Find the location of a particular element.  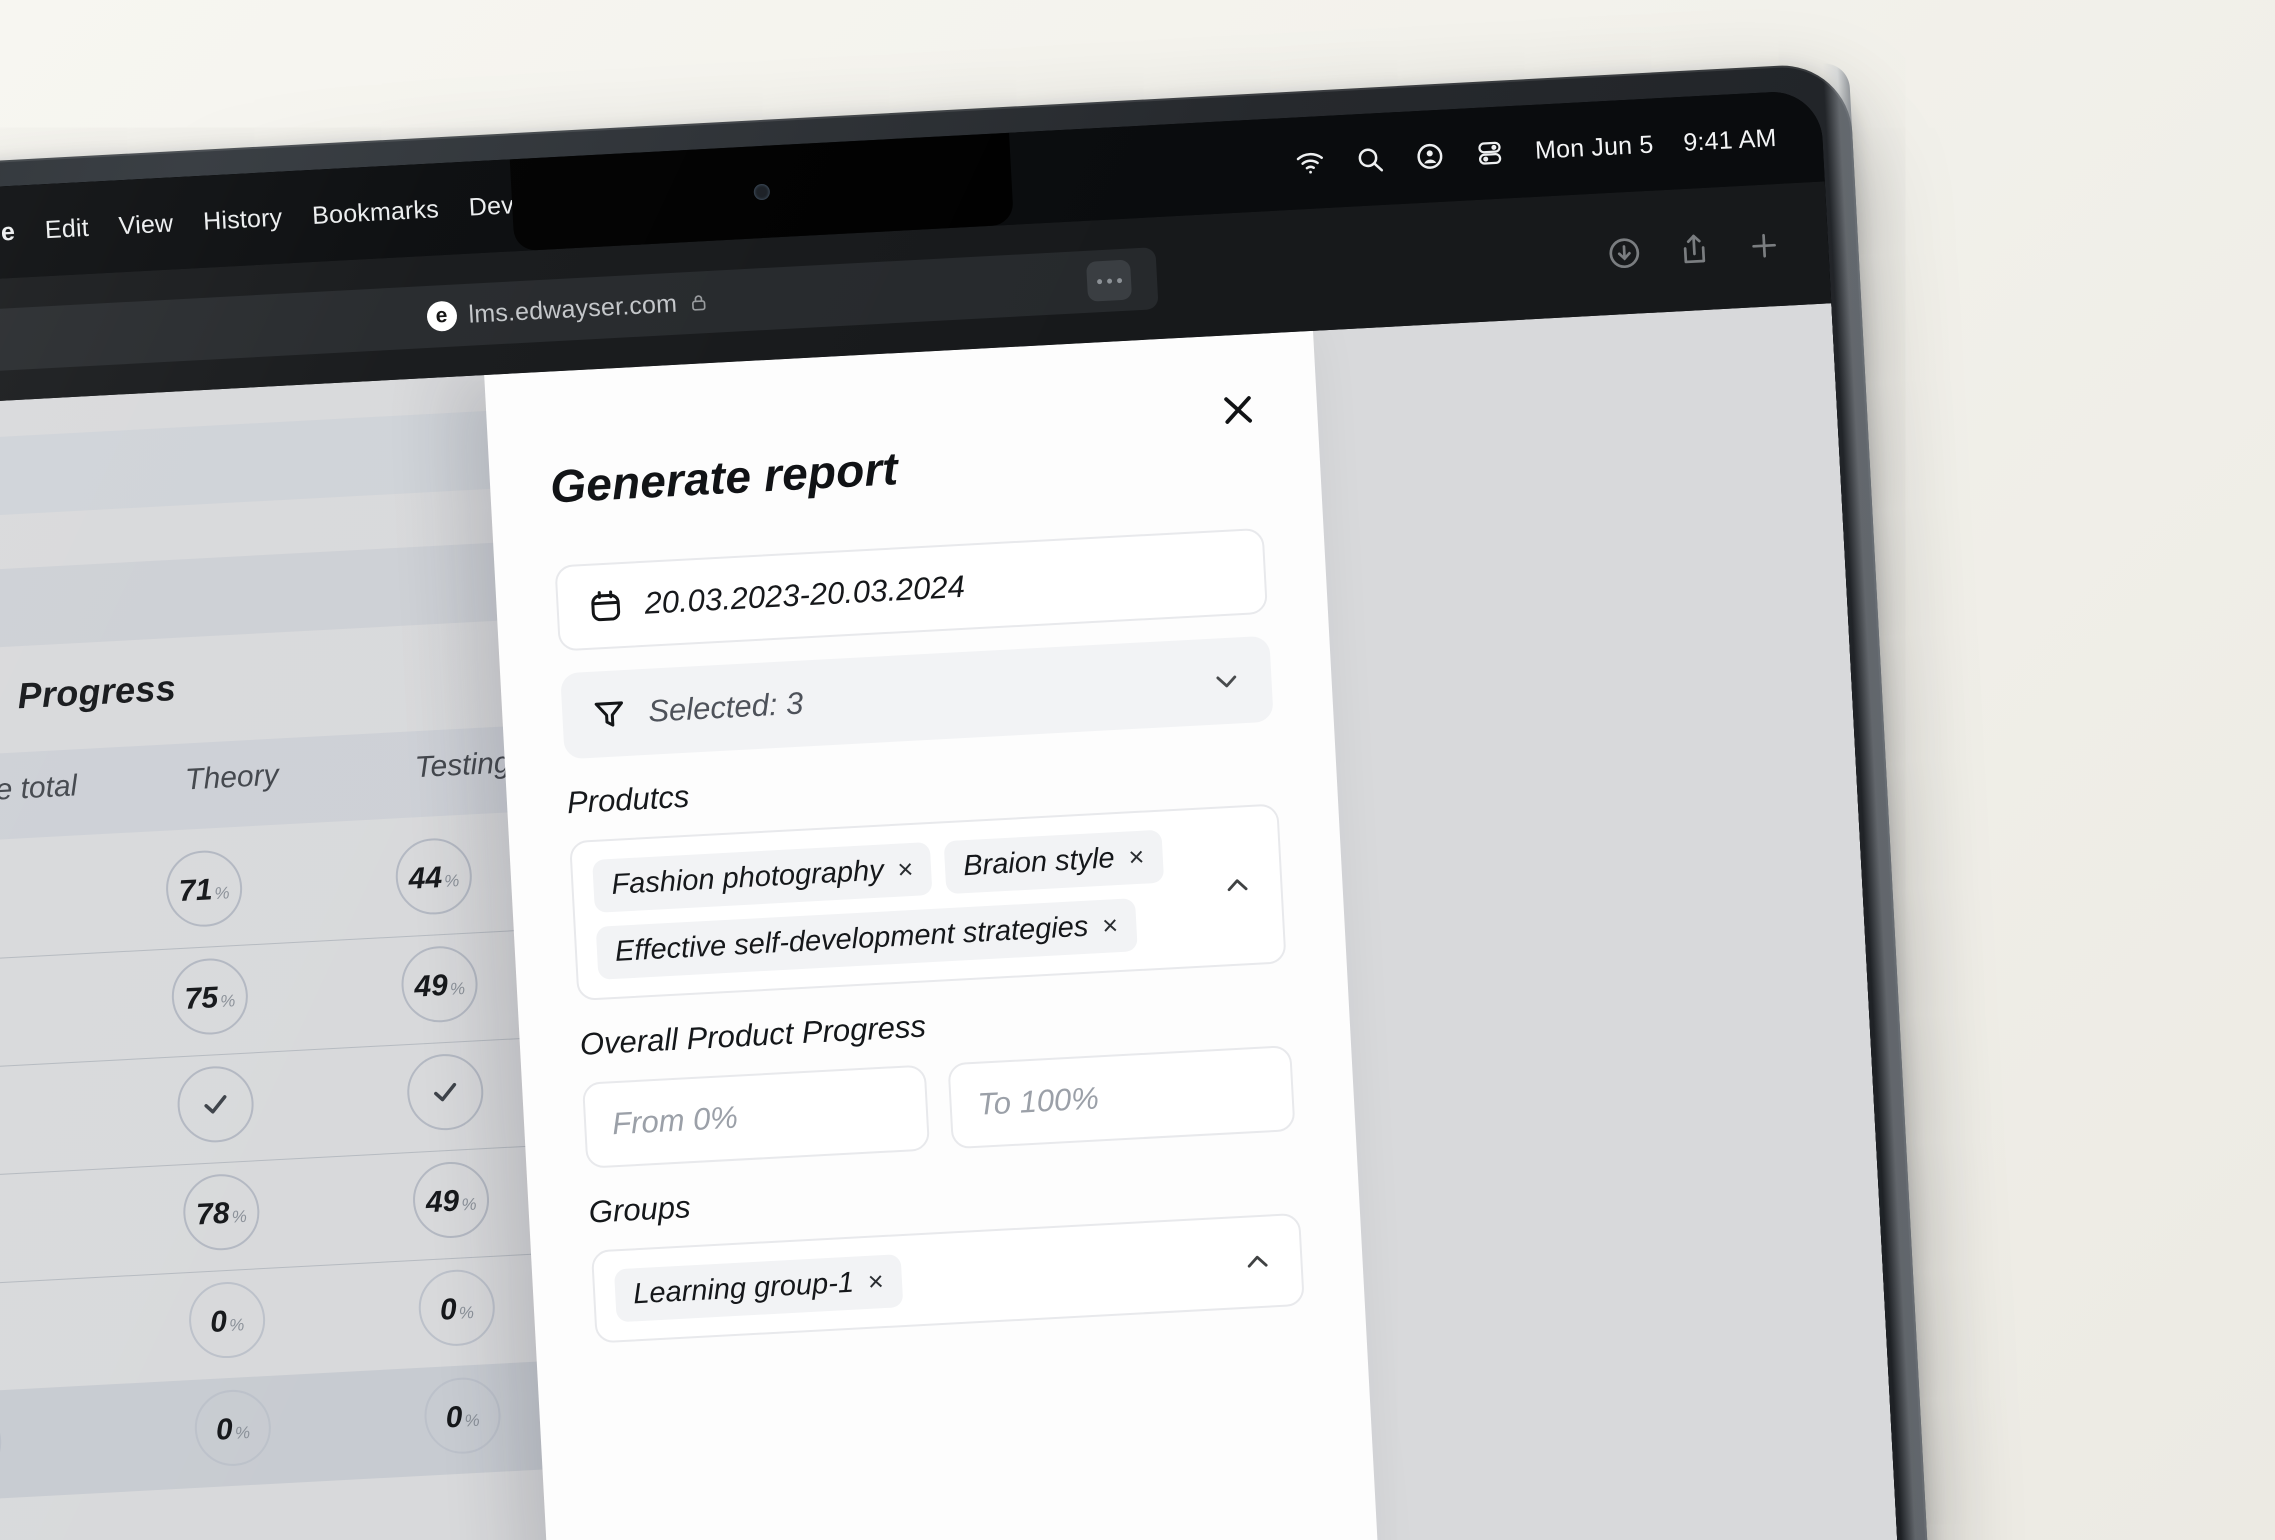

address-bar-extras-button is located at coordinates (1109, 280).